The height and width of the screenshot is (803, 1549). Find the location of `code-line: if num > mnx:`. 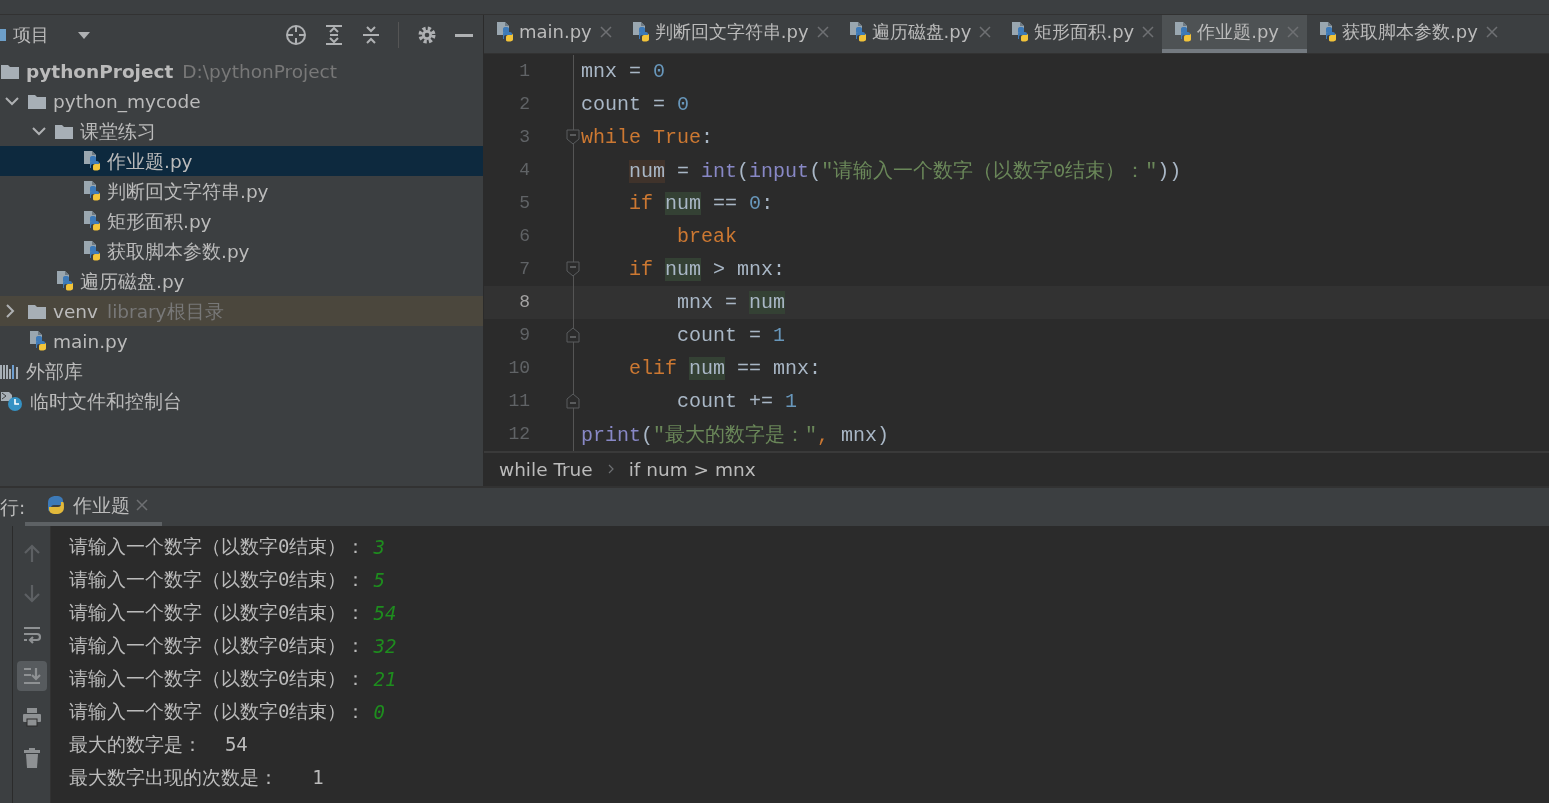

code-line: if num > mnx: is located at coordinates (707, 269).